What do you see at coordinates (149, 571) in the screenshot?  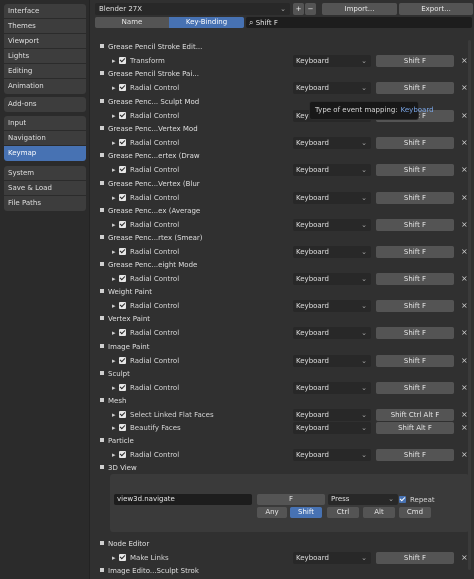 I see `keymap-category: Image Edito...Sculpt Strok` at bounding box center [149, 571].